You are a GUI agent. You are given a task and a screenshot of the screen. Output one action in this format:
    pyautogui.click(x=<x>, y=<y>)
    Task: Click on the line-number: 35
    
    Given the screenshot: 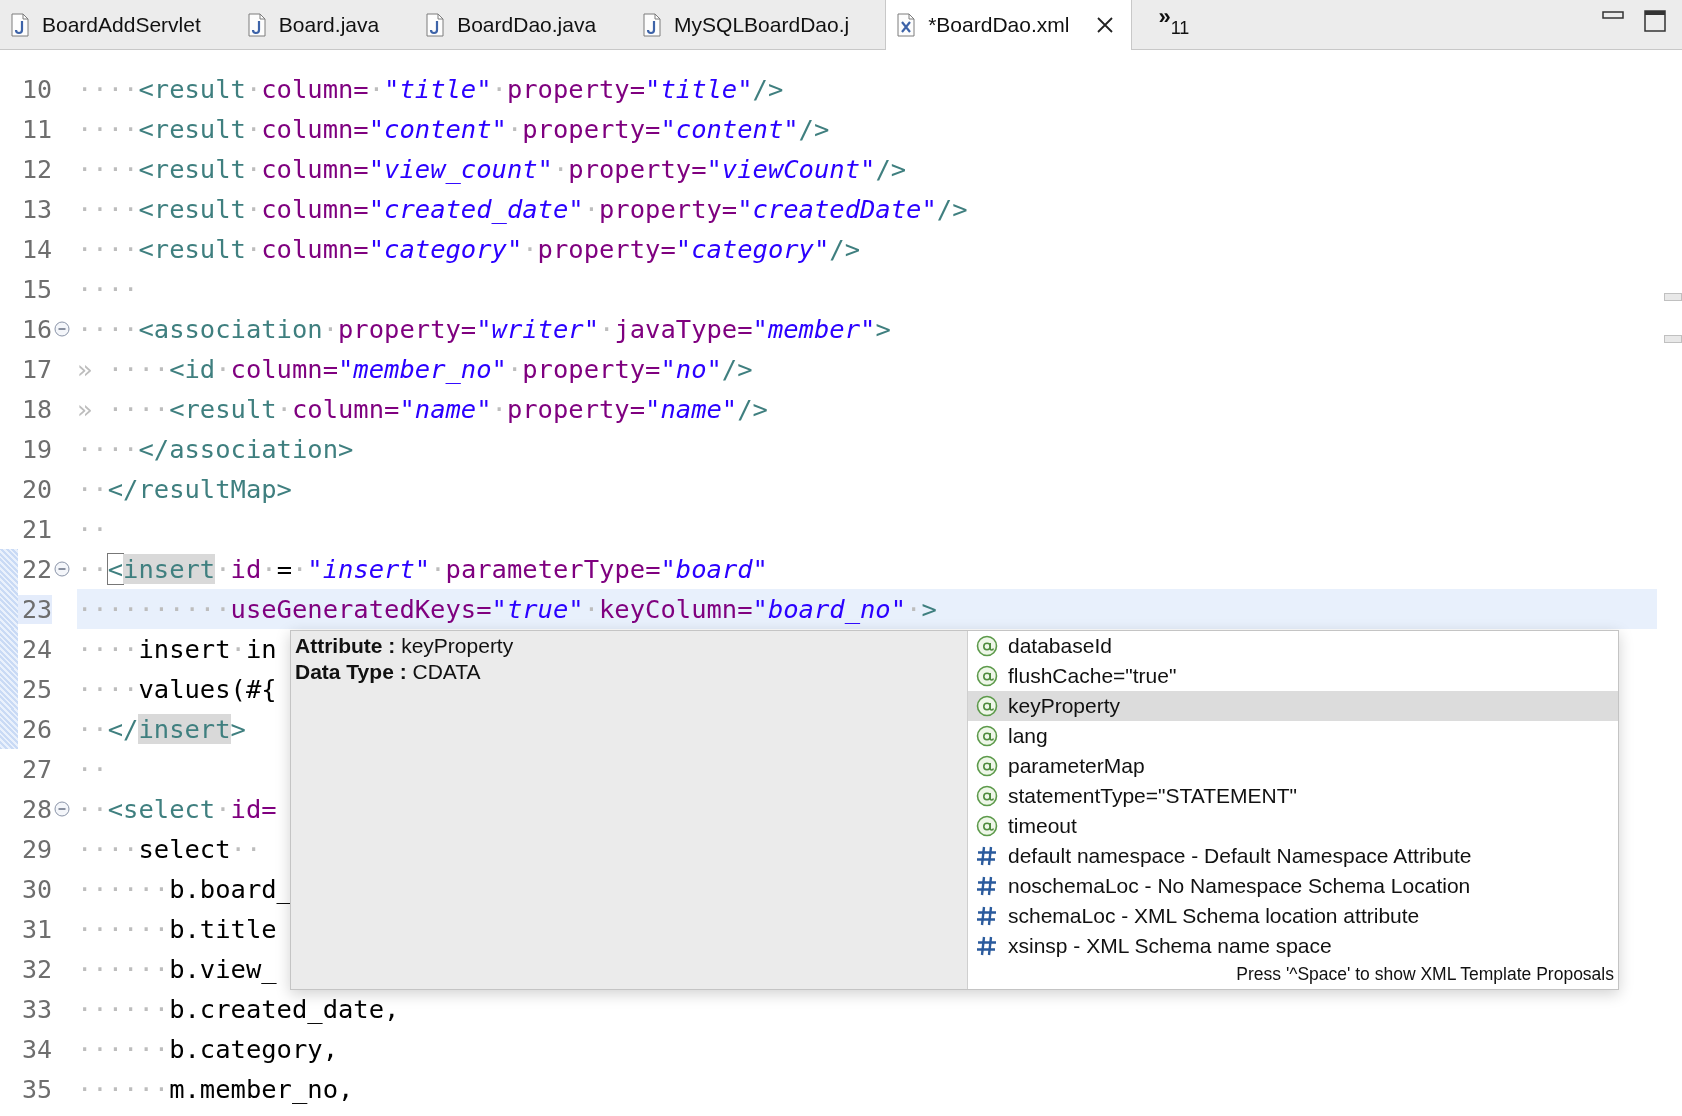 What is the action you would take?
    pyautogui.click(x=36, y=1089)
    